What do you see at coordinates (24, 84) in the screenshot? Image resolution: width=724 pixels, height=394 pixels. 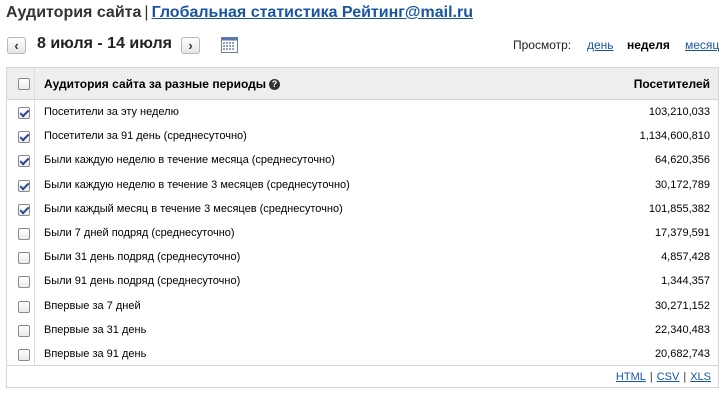 I see `select-all-checkbox` at bounding box center [24, 84].